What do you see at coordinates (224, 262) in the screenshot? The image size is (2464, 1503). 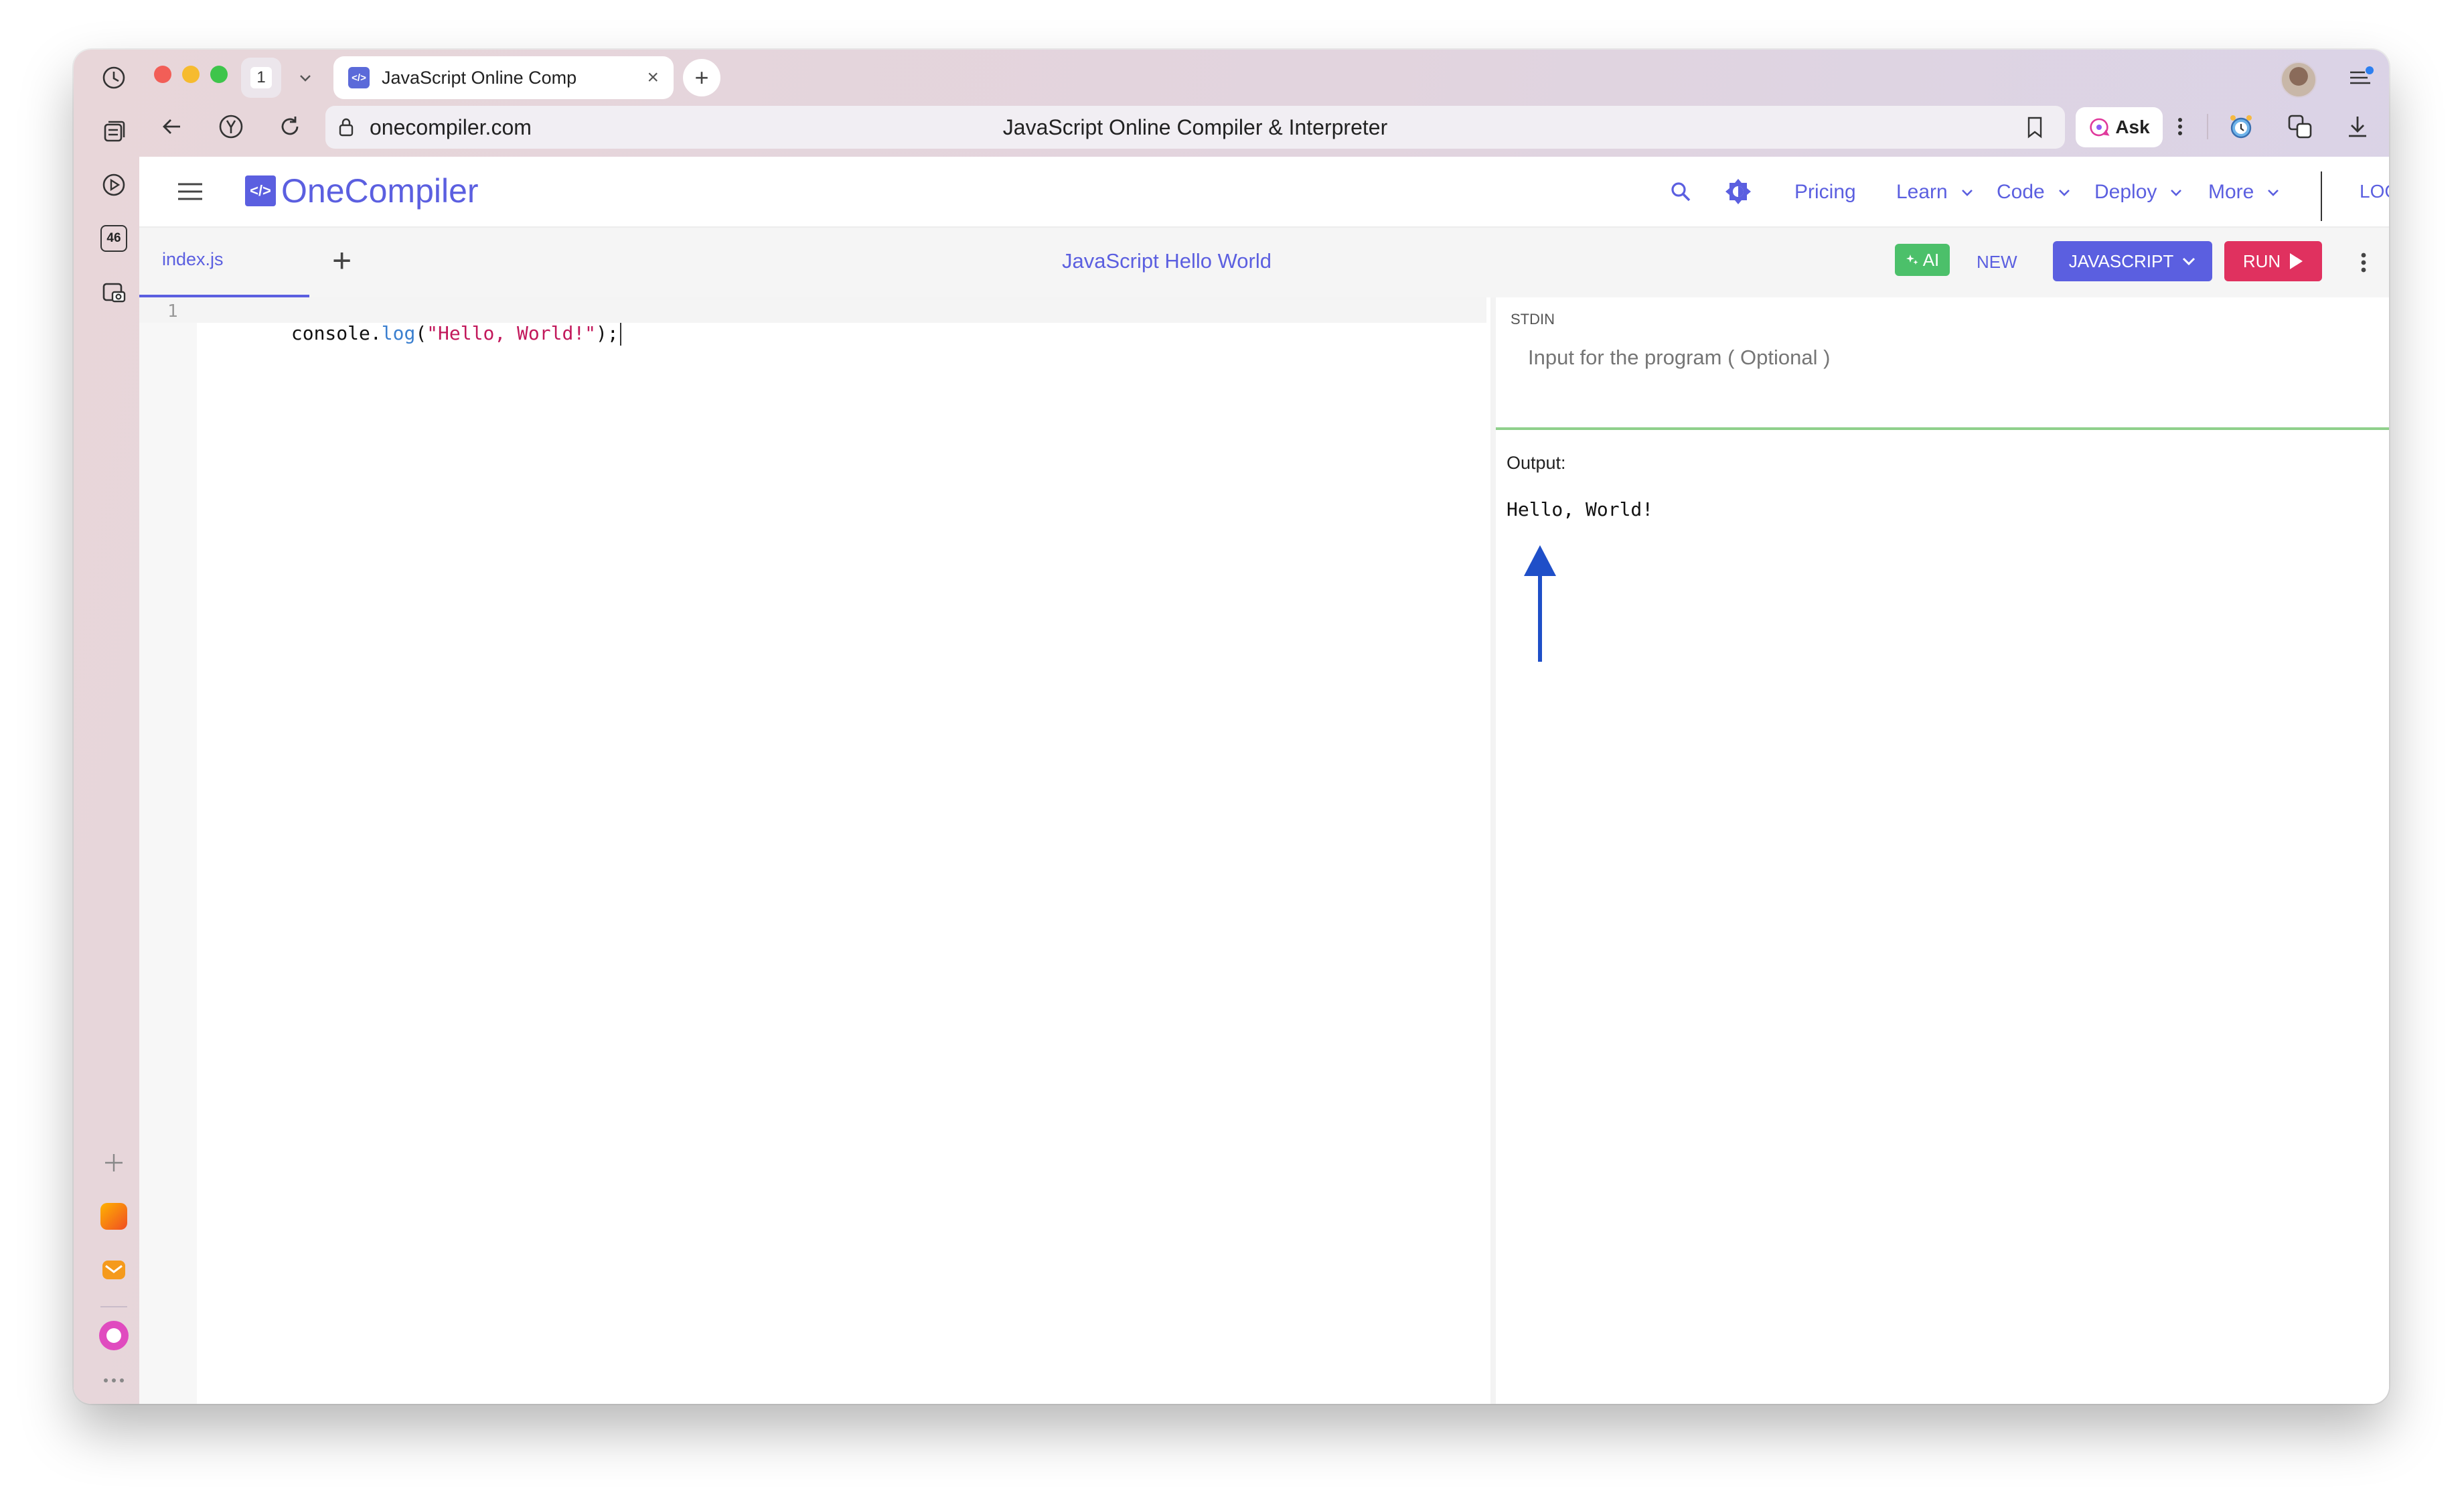 I see `file-tab-index-js: index.js` at bounding box center [224, 262].